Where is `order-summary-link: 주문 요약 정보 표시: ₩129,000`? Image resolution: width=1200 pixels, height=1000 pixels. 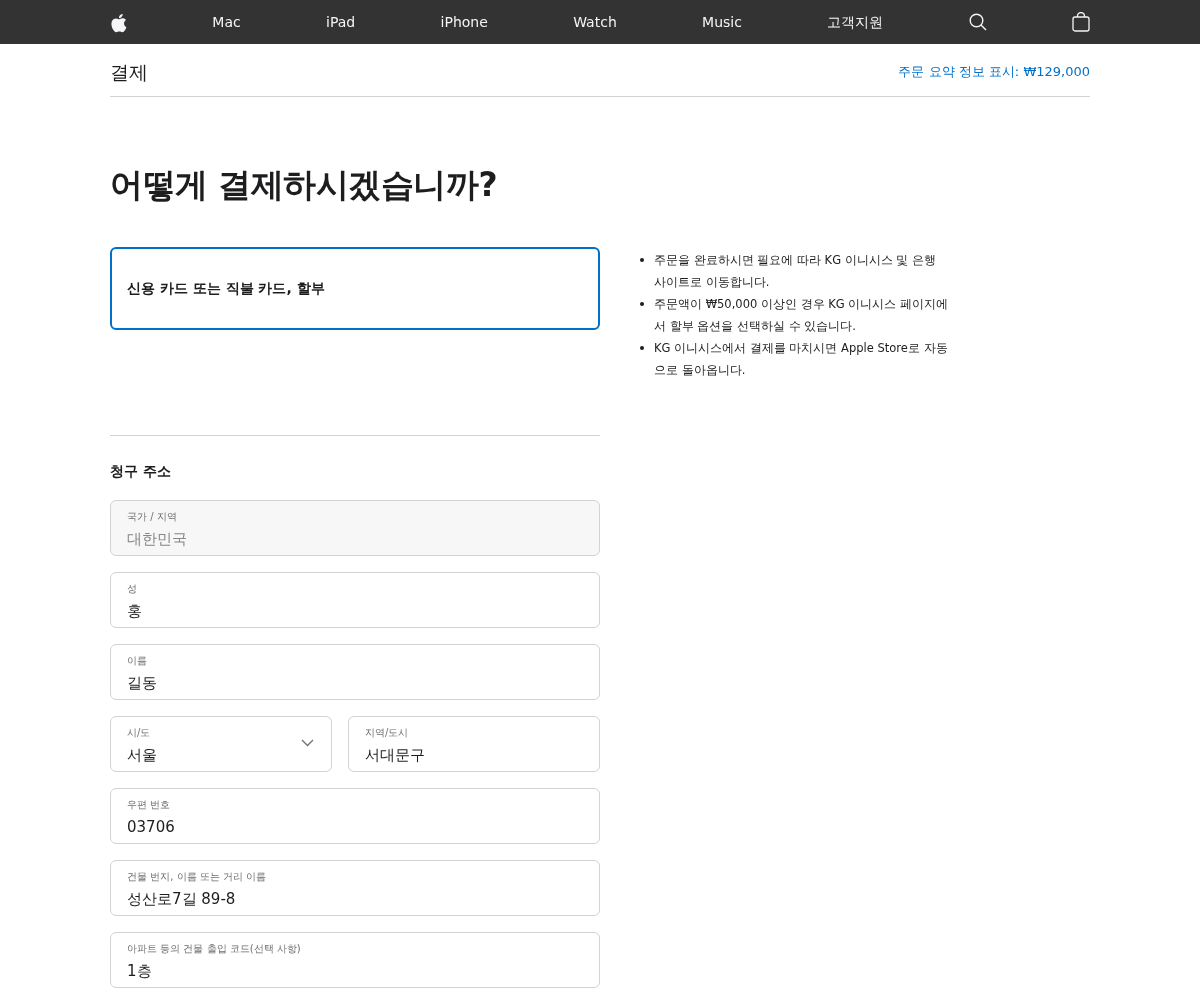 order-summary-link: 주문 요약 정보 표시: ₩129,000 is located at coordinates (994, 72).